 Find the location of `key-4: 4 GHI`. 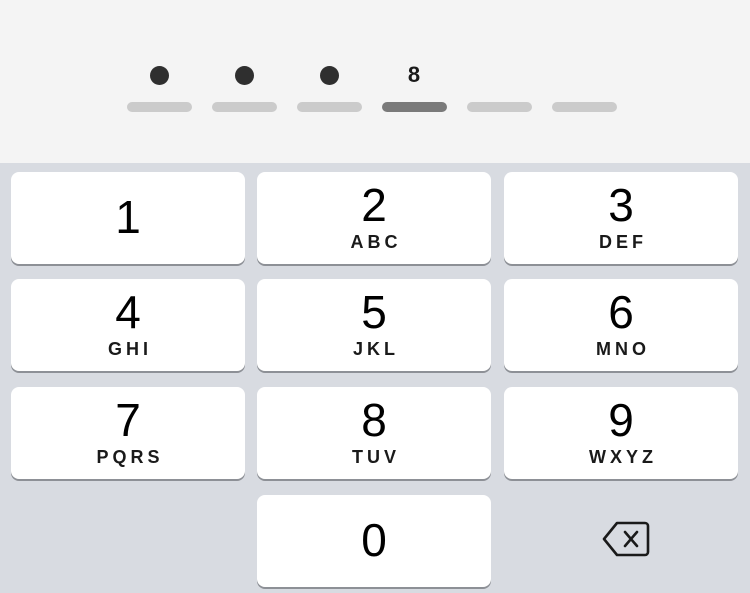

key-4: 4 GHI is located at coordinates (128, 325).